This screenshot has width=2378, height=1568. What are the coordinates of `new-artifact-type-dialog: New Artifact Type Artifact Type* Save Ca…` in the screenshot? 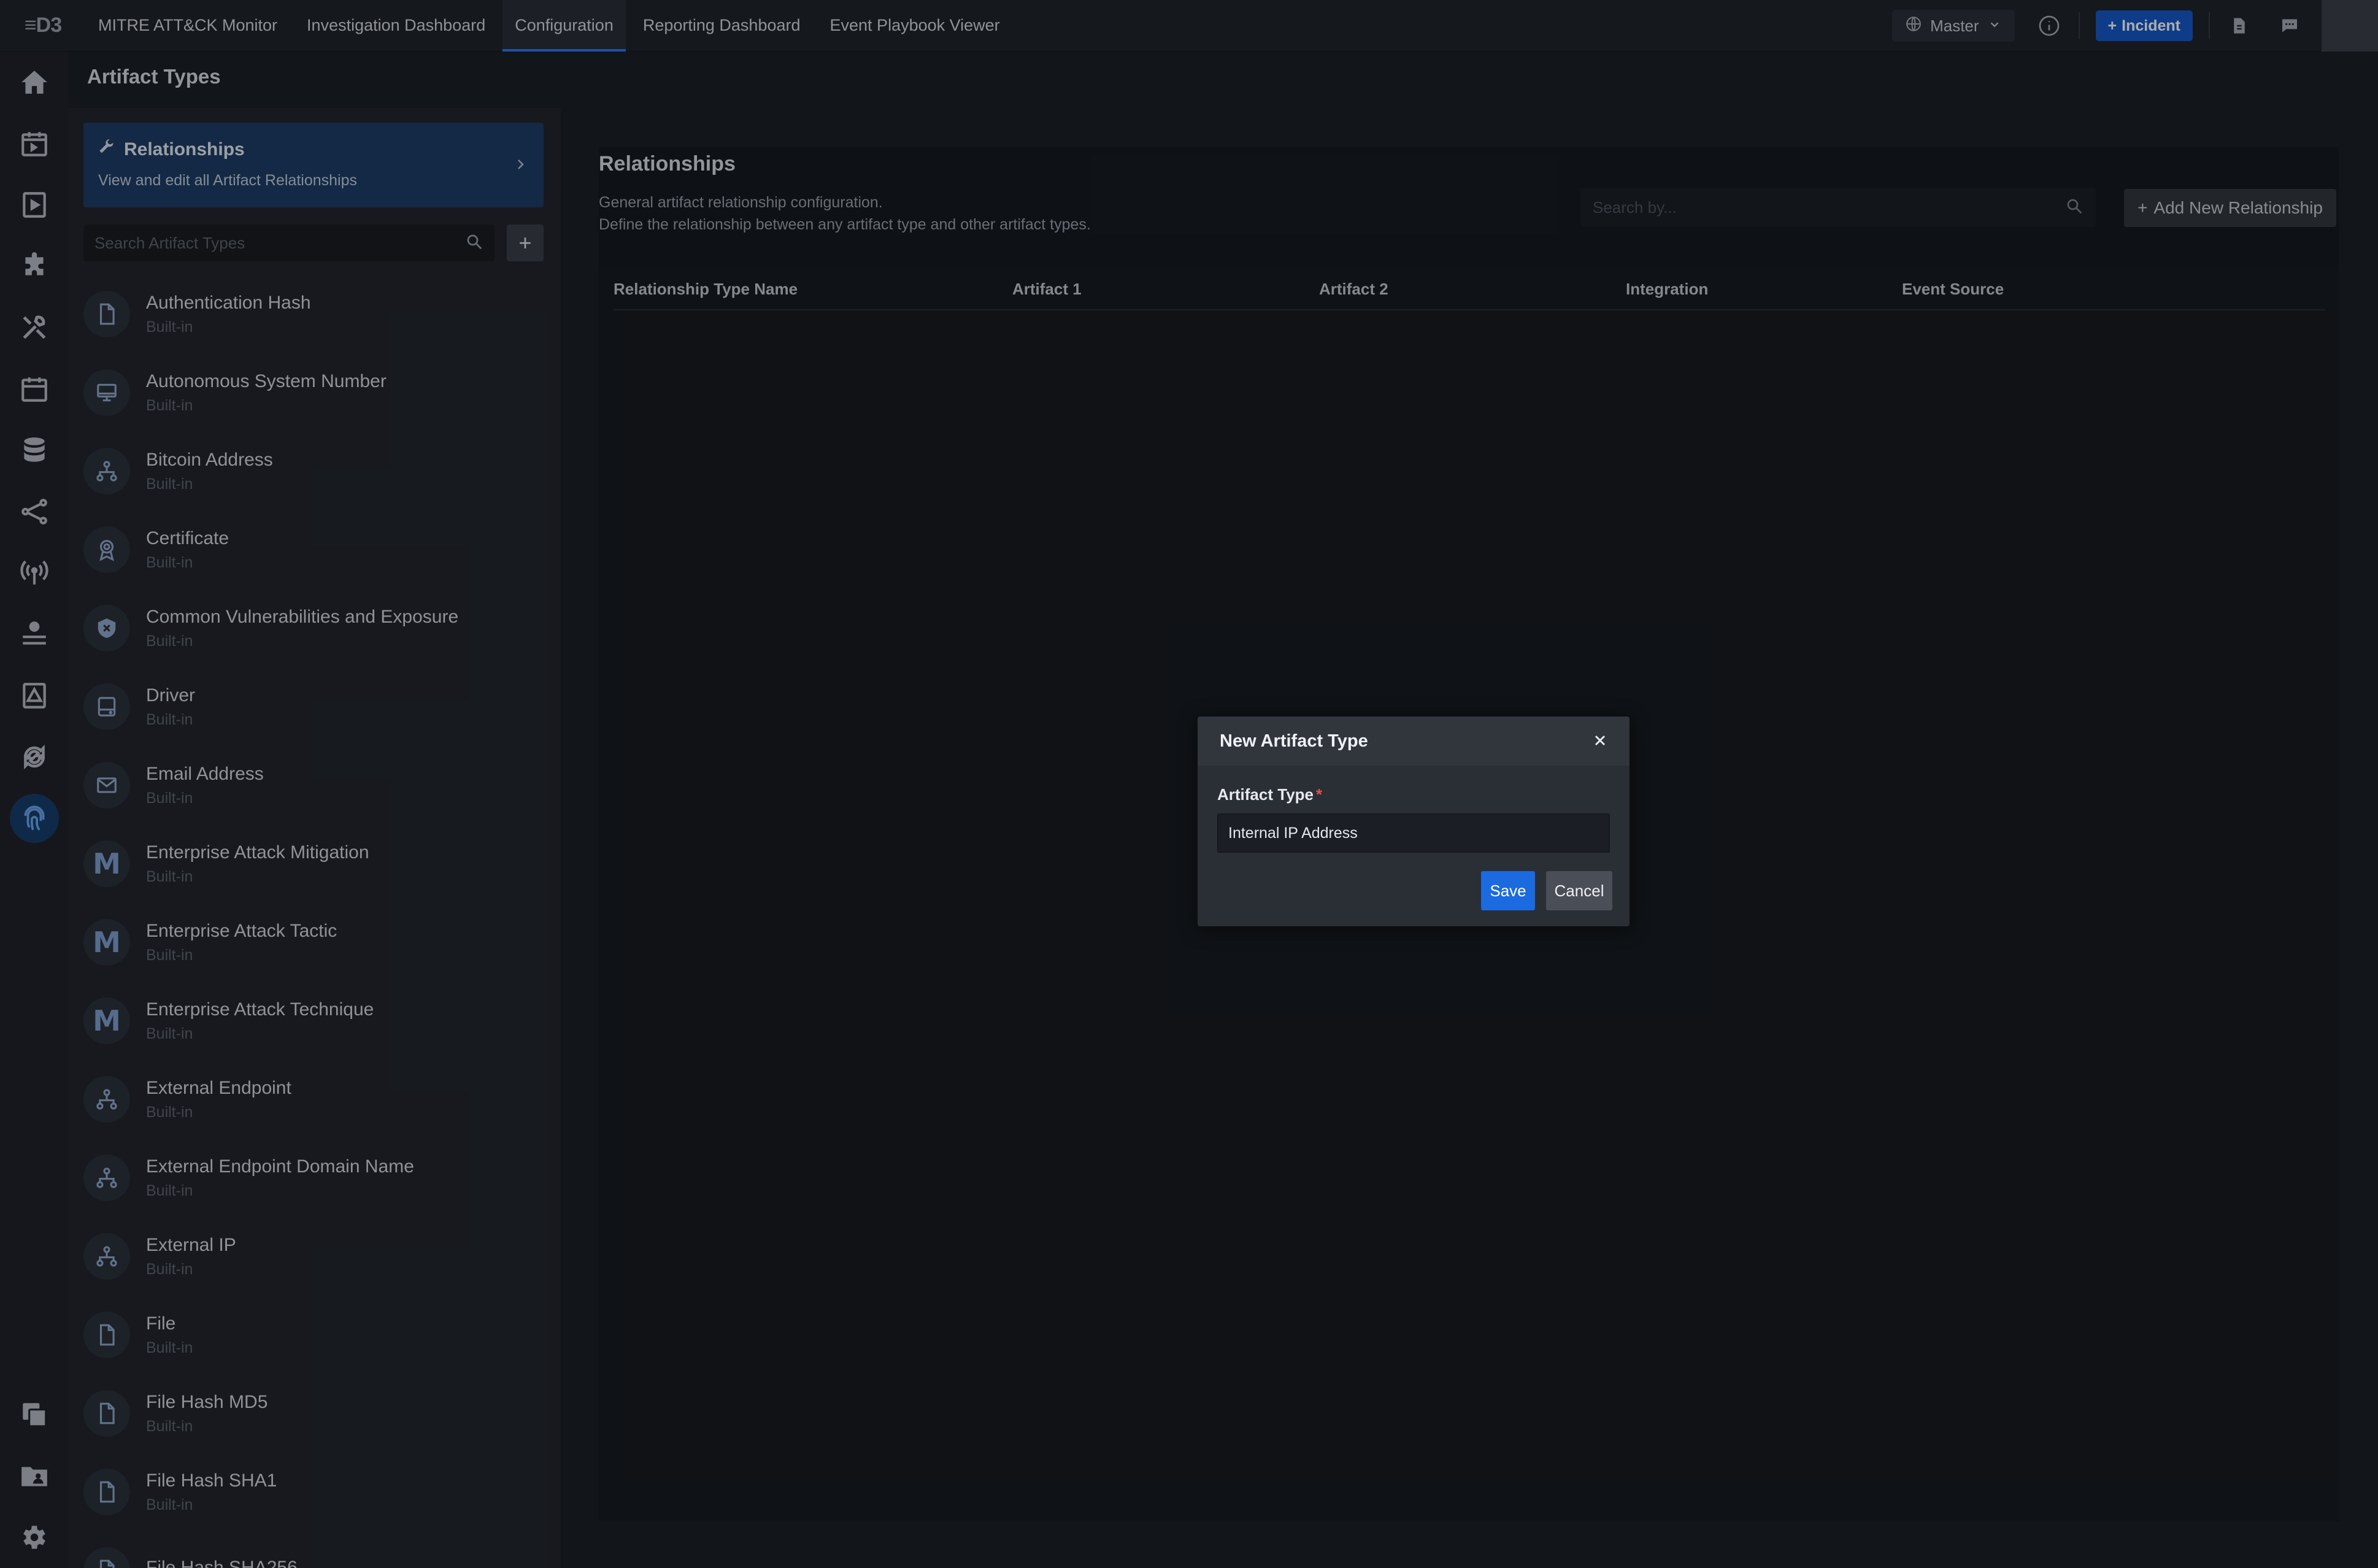 It's located at (1414, 821).